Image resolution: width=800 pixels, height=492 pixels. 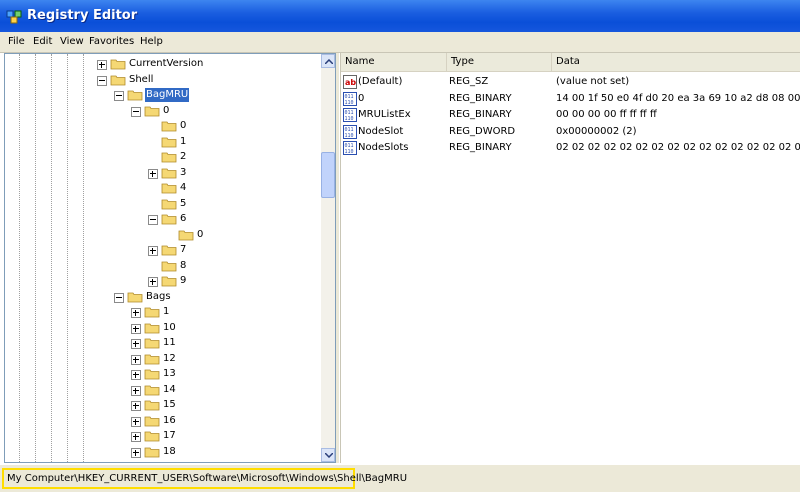 What do you see at coordinates (169, 373) in the screenshot?
I see `tree-node-label: 13` at bounding box center [169, 373].